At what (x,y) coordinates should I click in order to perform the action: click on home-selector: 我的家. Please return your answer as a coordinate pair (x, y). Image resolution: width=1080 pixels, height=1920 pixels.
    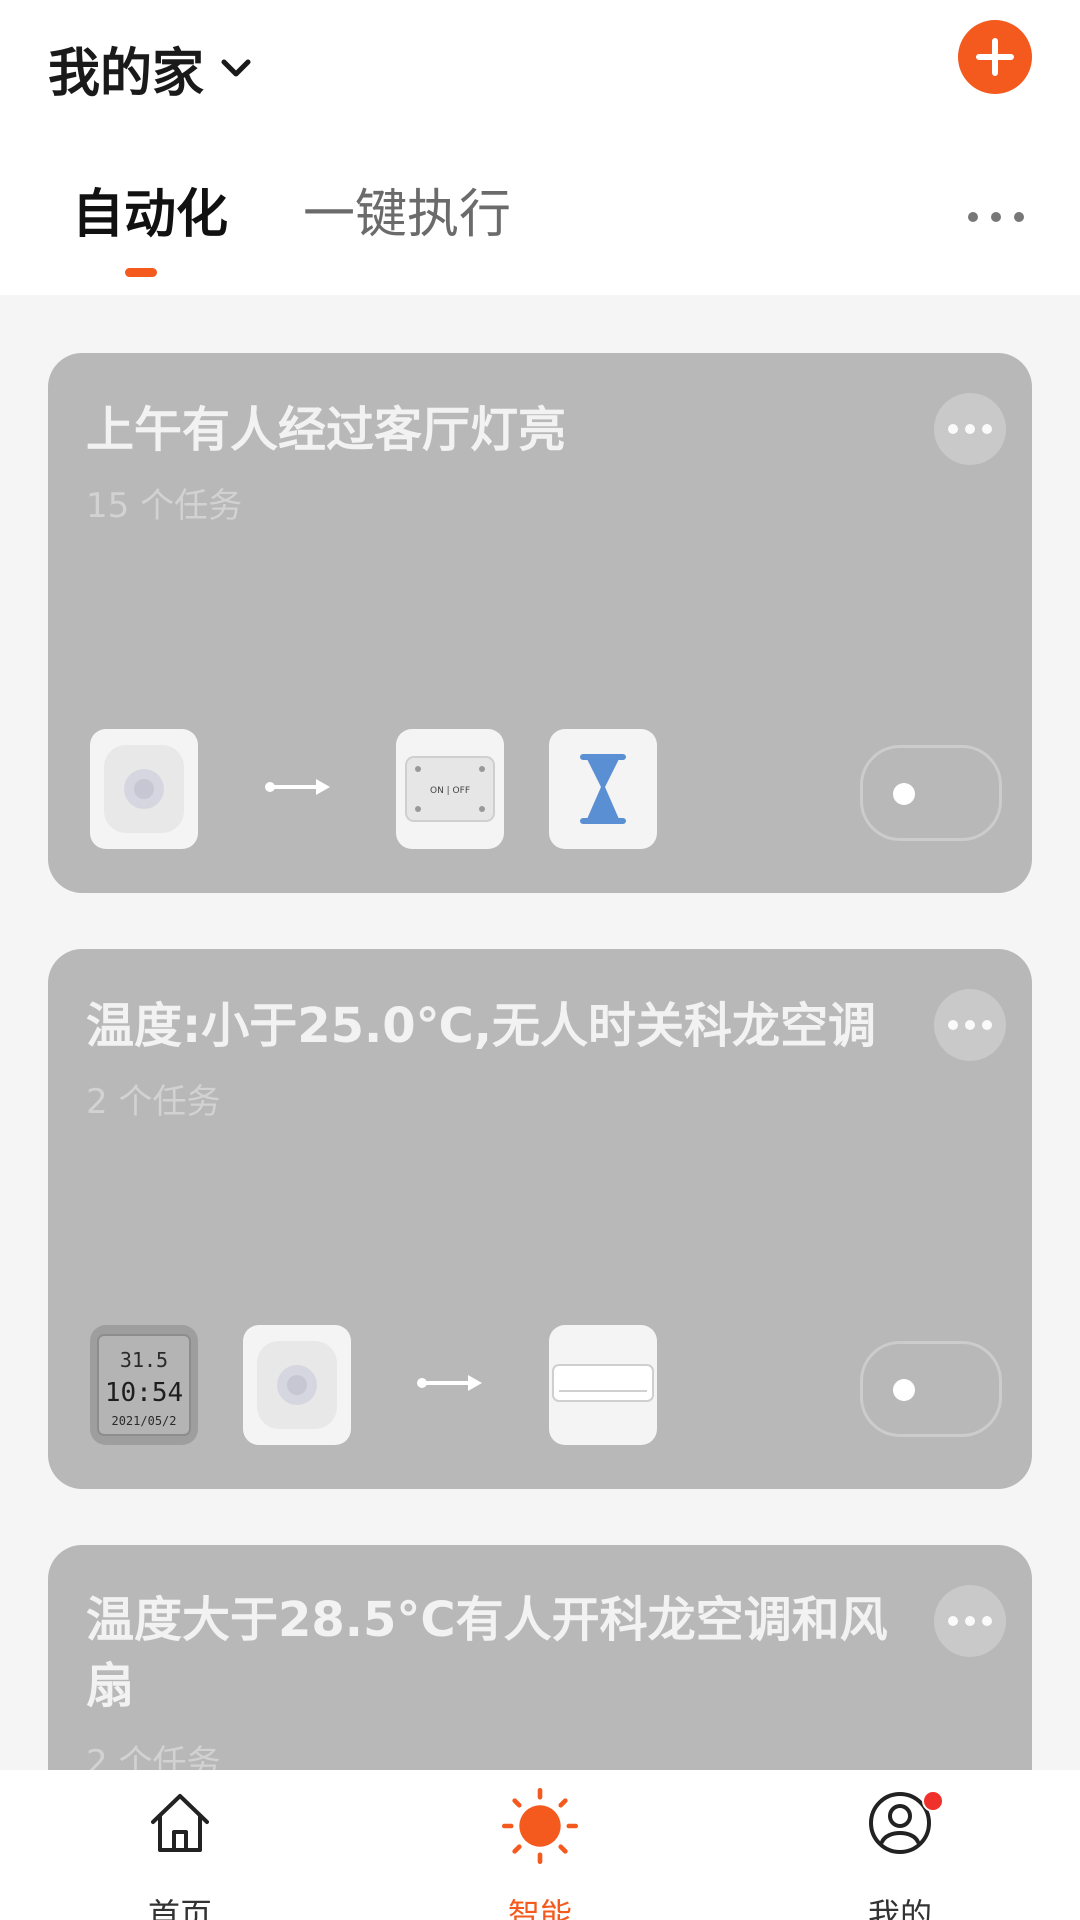
    Looking at the image, I should click on (151, 68).